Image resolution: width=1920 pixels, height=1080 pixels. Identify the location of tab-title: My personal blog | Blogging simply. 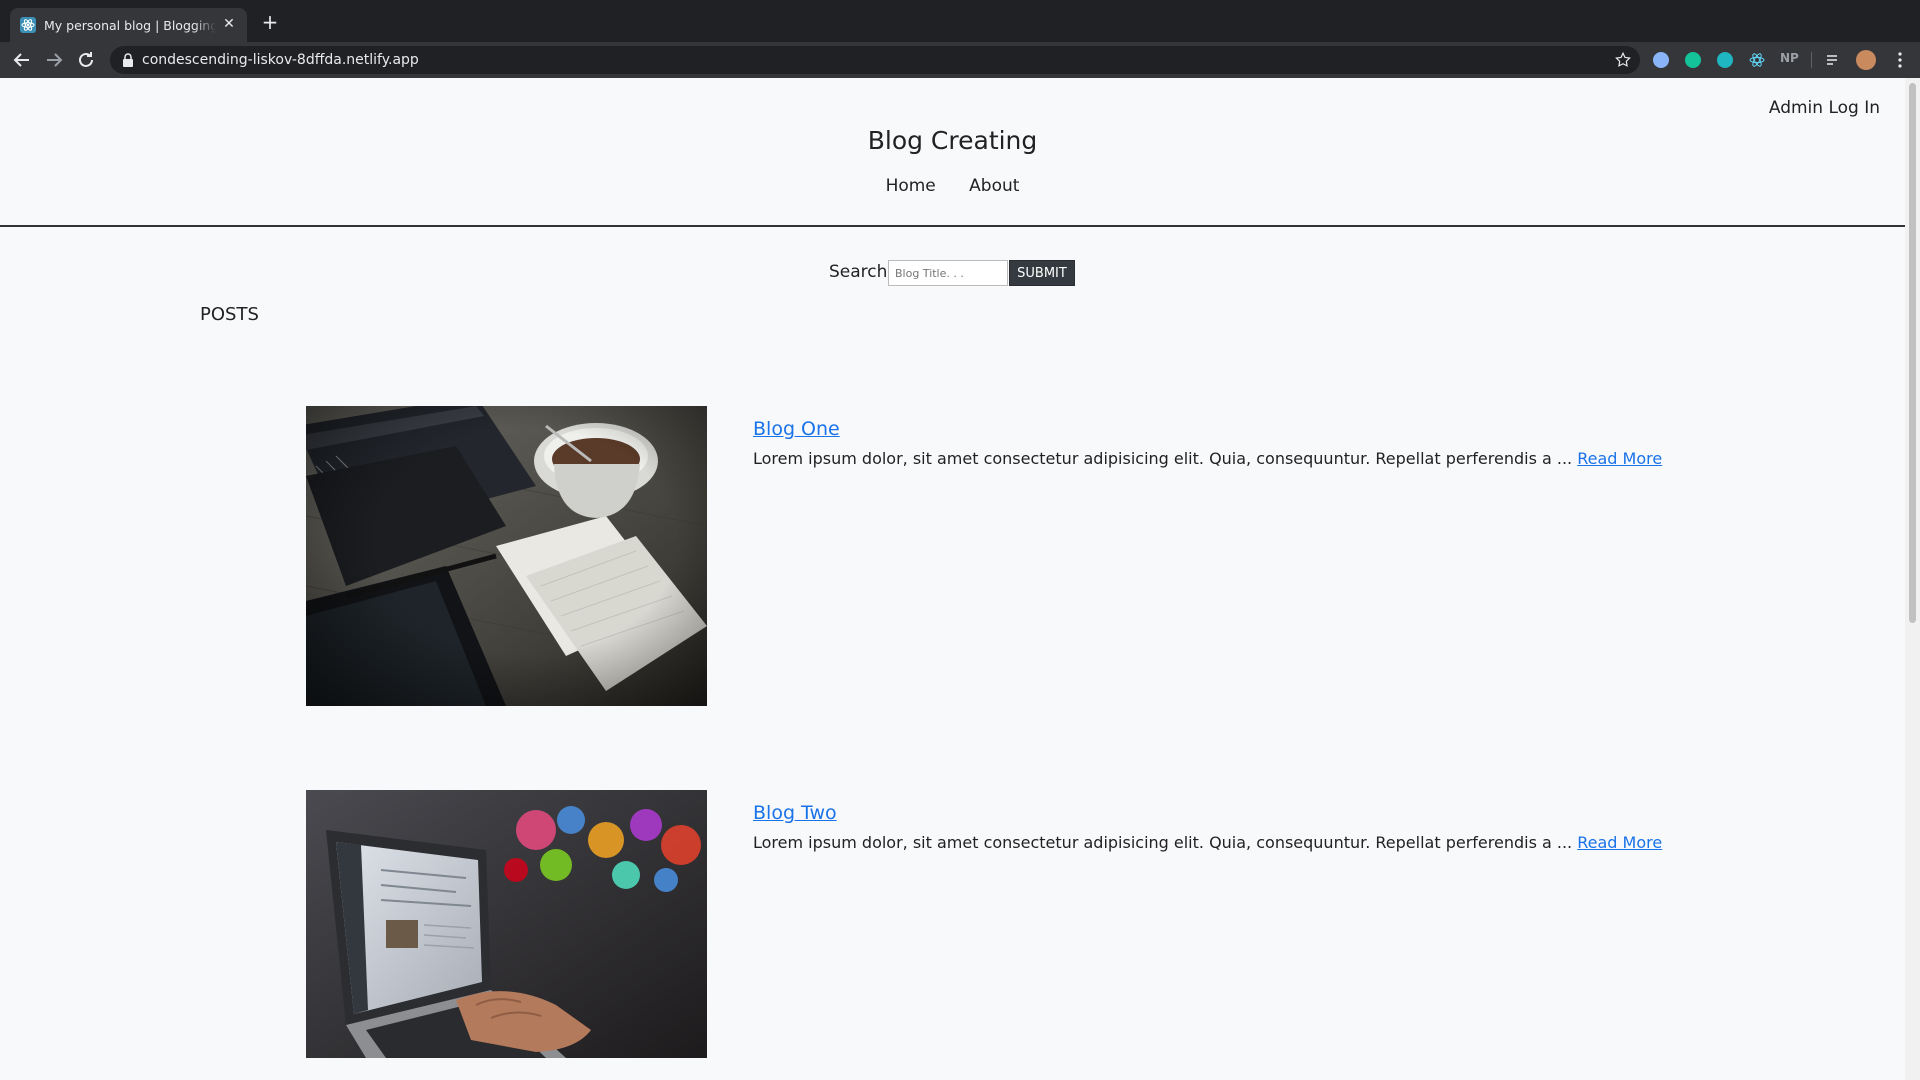
(130, 25).